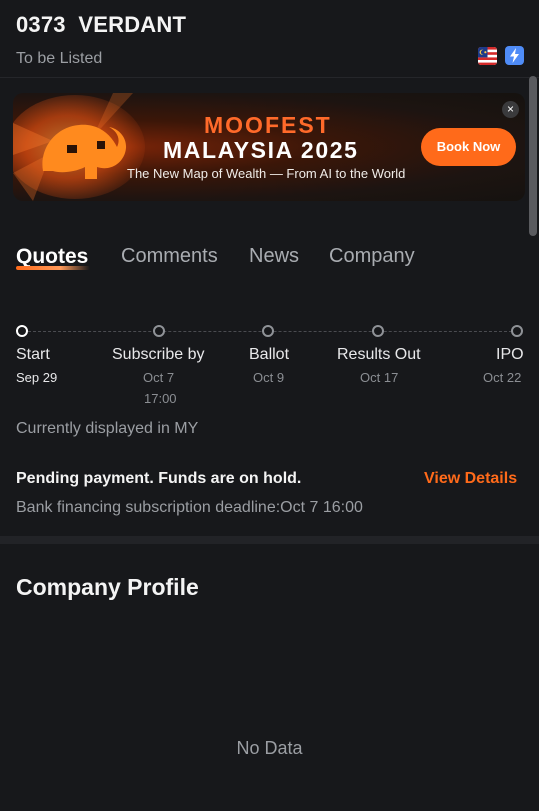  Describe the element at coordinates (533, 156) in the screenshot. I see `scrollbar` at that location.